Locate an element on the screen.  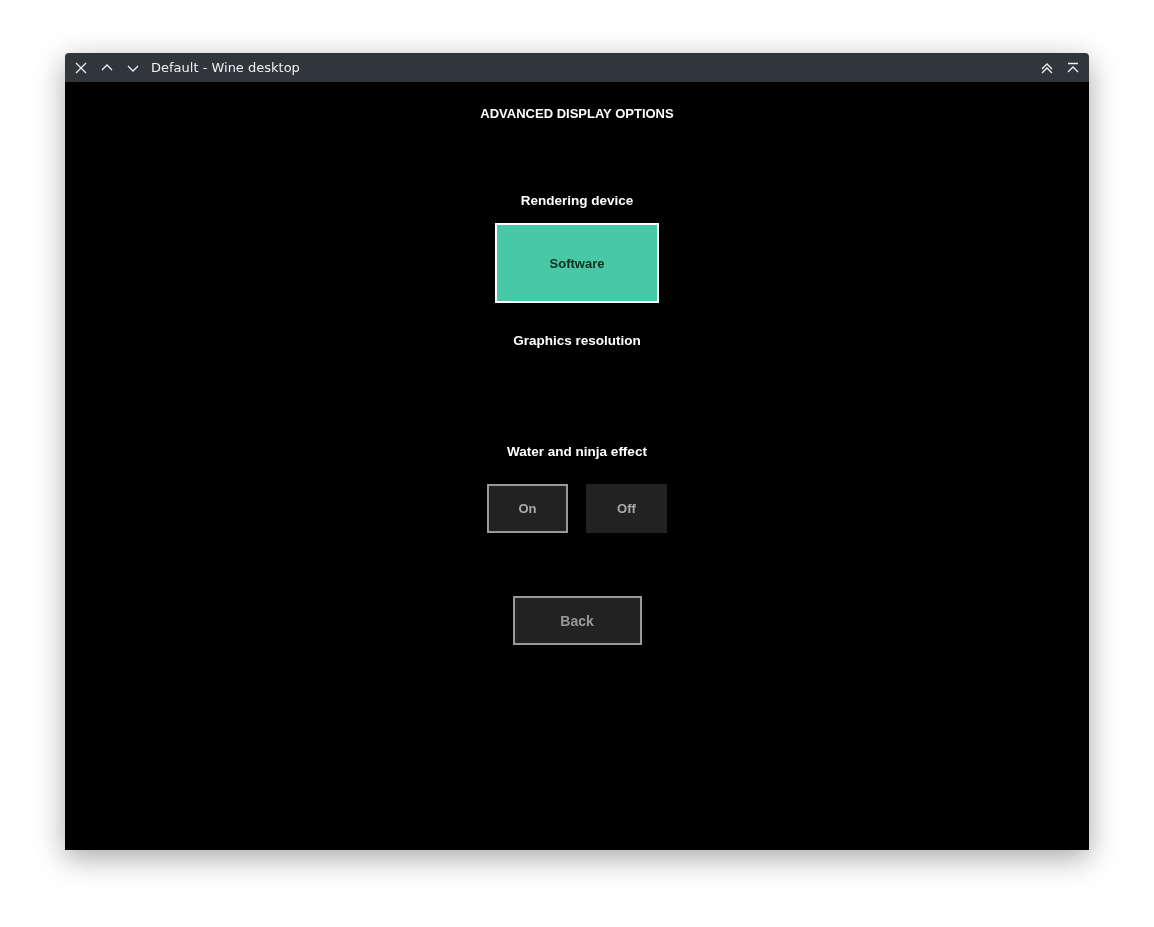
toggle-button: On is located at coordinates (527, 508).